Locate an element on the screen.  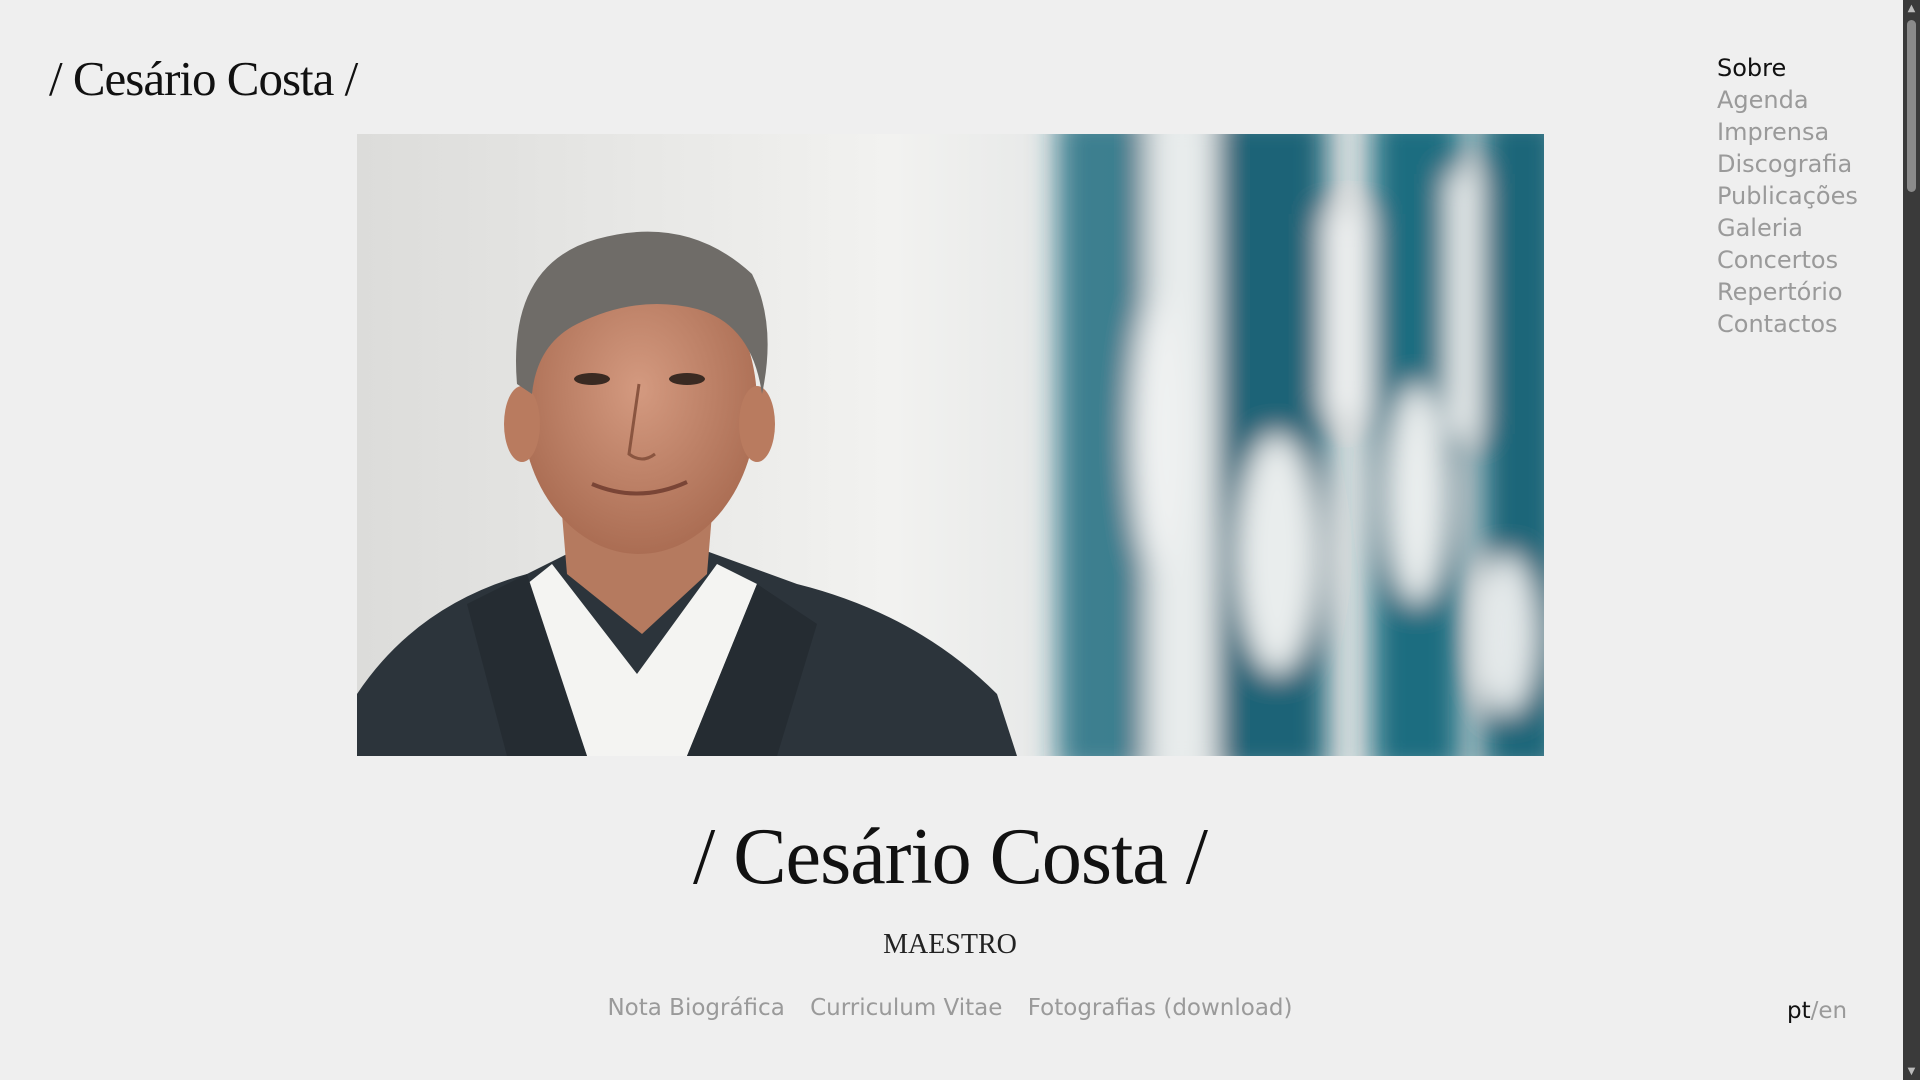
page-subtitle: MAESTRO is located at coordinates (950, 944).